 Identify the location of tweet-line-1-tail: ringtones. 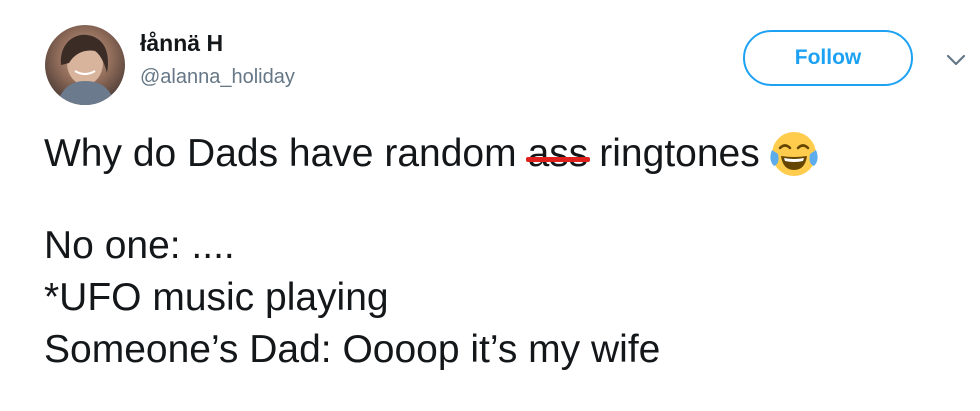
(679, 153).